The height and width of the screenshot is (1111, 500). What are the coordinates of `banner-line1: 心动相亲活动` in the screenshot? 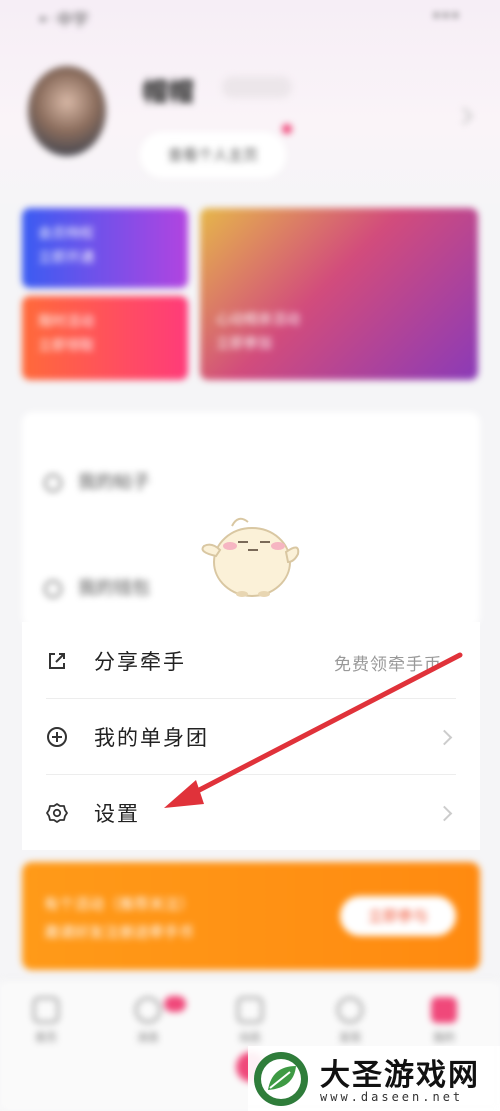 It's located at (258, 320).